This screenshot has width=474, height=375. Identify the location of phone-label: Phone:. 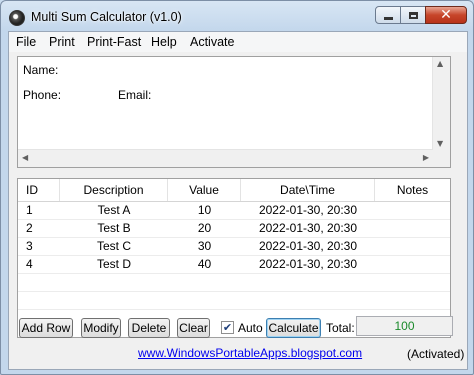
(42, 95).